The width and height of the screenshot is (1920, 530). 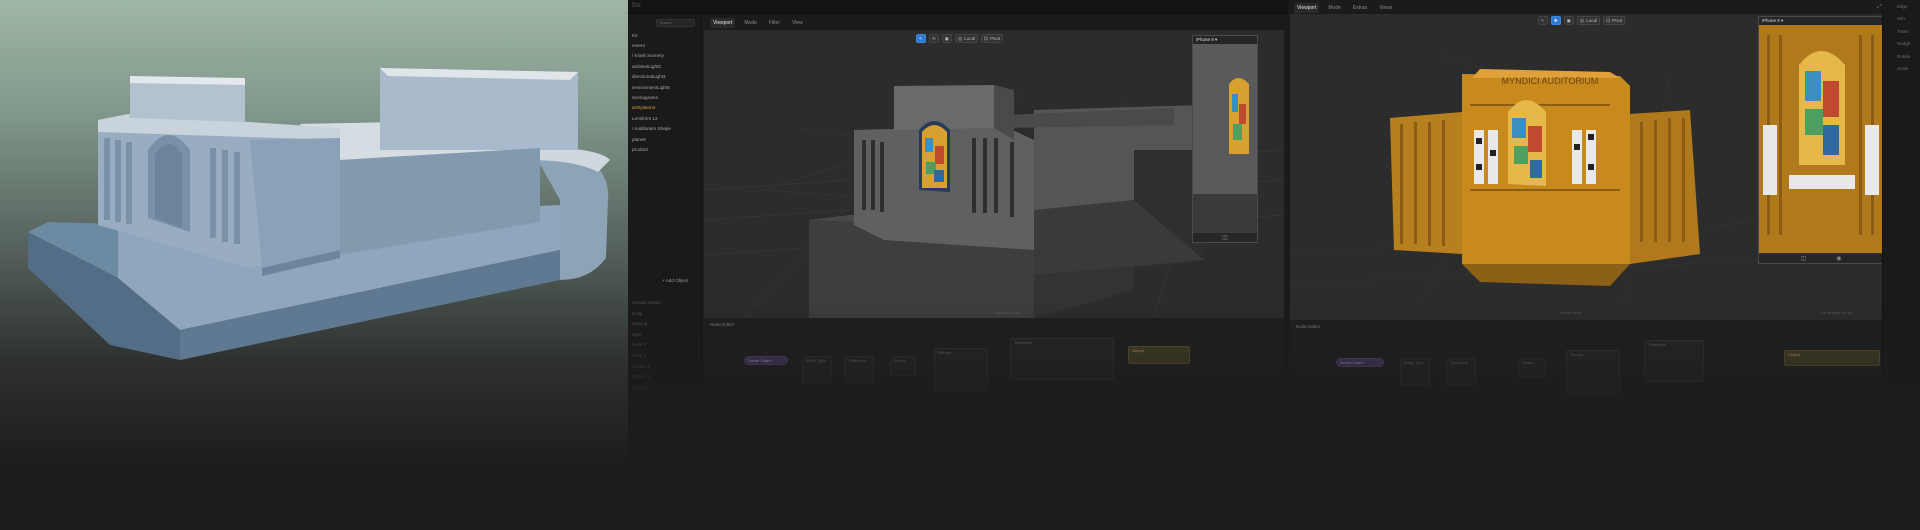 What do you see at coordinates (1820, 140) in the screenshot?
I see `device-preview-panel-right: iPhone 8 ▾ ◫ ◉` at bounding box center [1820, 140].